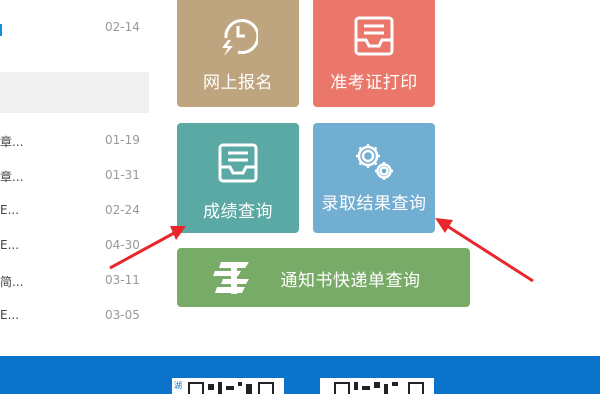 The height and width of the screenshot is (394, 600). I want to click on news-item: E... 03-05, so click(75, 316).